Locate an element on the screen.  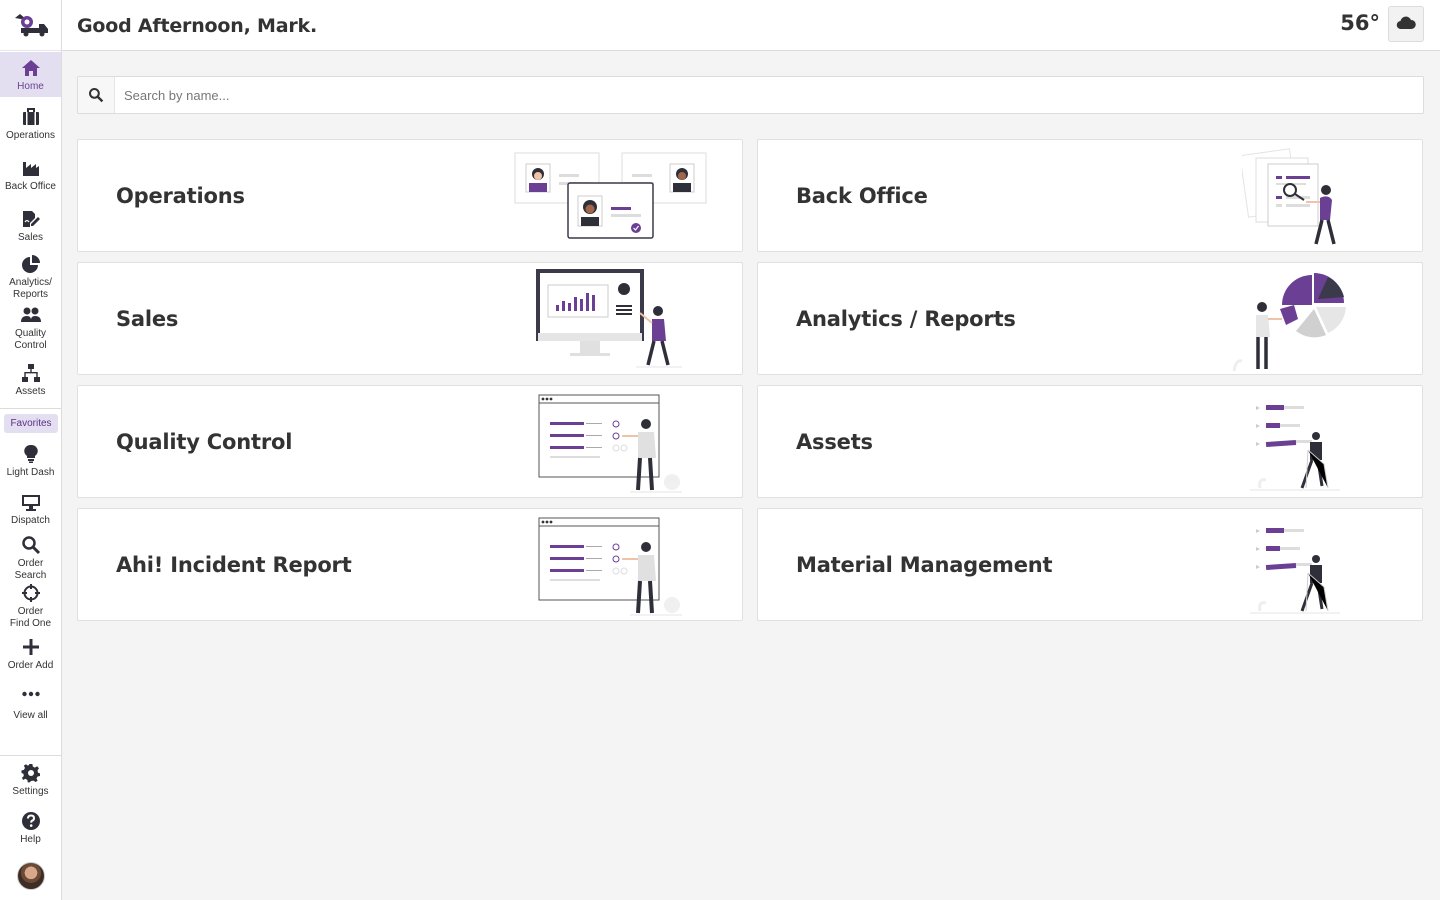
assets-illustration is located at coordinates (1295, 448).